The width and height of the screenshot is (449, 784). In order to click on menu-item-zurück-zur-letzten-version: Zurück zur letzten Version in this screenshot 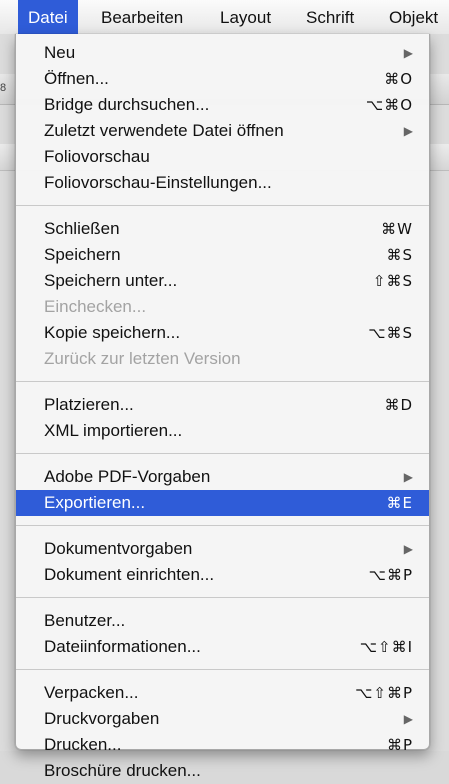, I will do `click(222, 359)`.